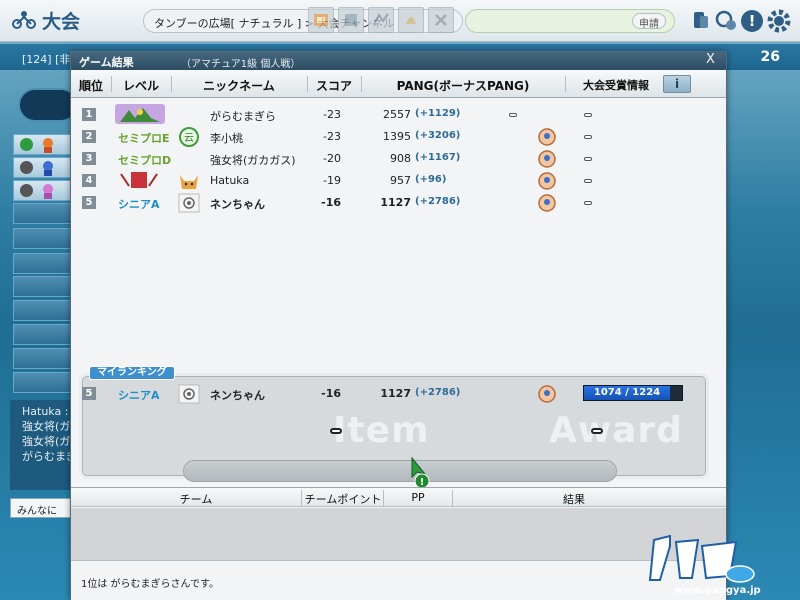 This screenshot has width=800, height=600. I want to click on table-row: 4 Hatuka -19 957 (+96), so click(398, 181).